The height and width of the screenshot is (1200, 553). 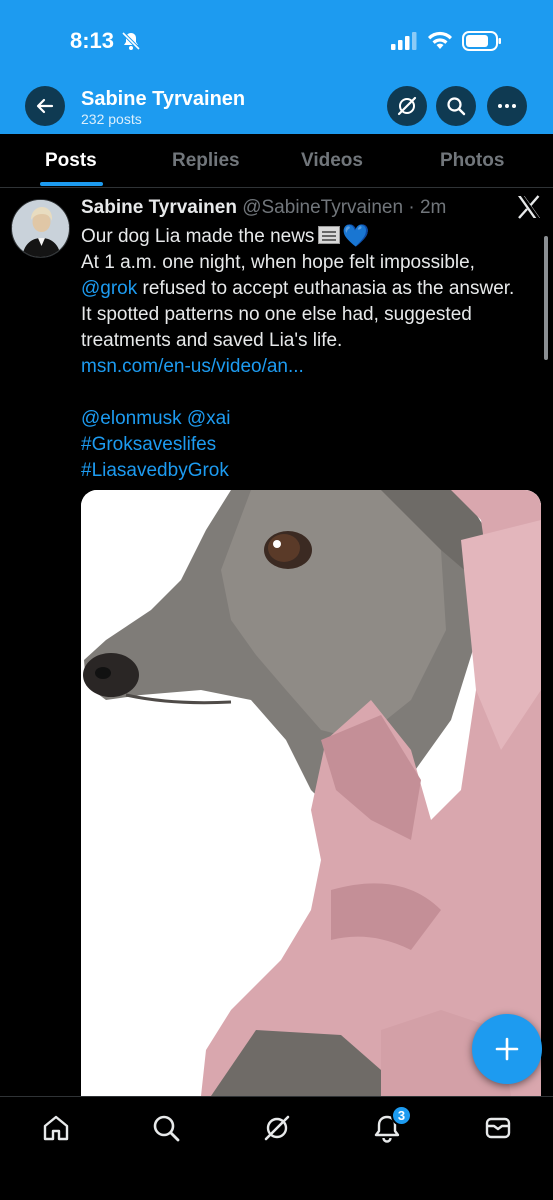 What do you see at coordinates (311, 471) in the screenshot?
I see `hashtag-liasavedbygrok: #LiasavedbyGrok` at bounding box center [311, 471].